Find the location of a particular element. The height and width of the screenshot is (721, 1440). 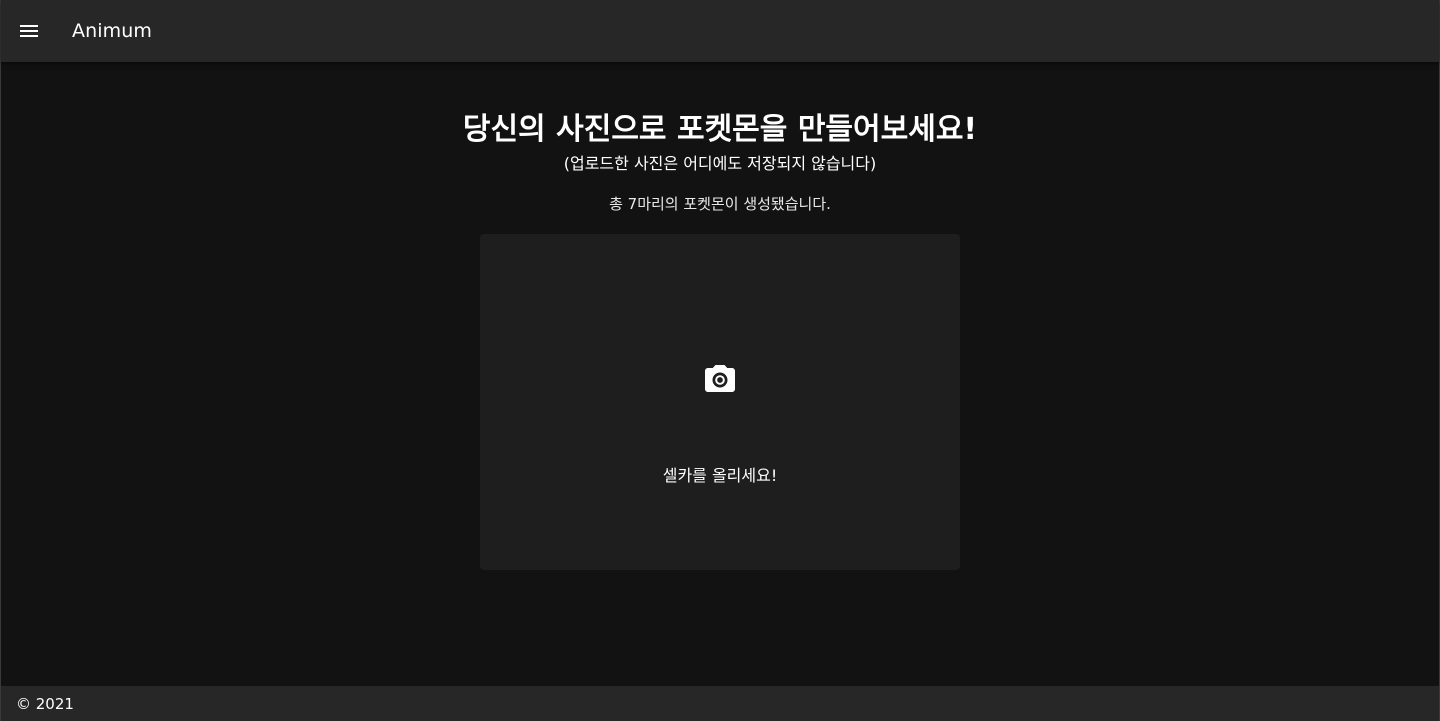

app-title: Animum is located at coordinates (112, 31).